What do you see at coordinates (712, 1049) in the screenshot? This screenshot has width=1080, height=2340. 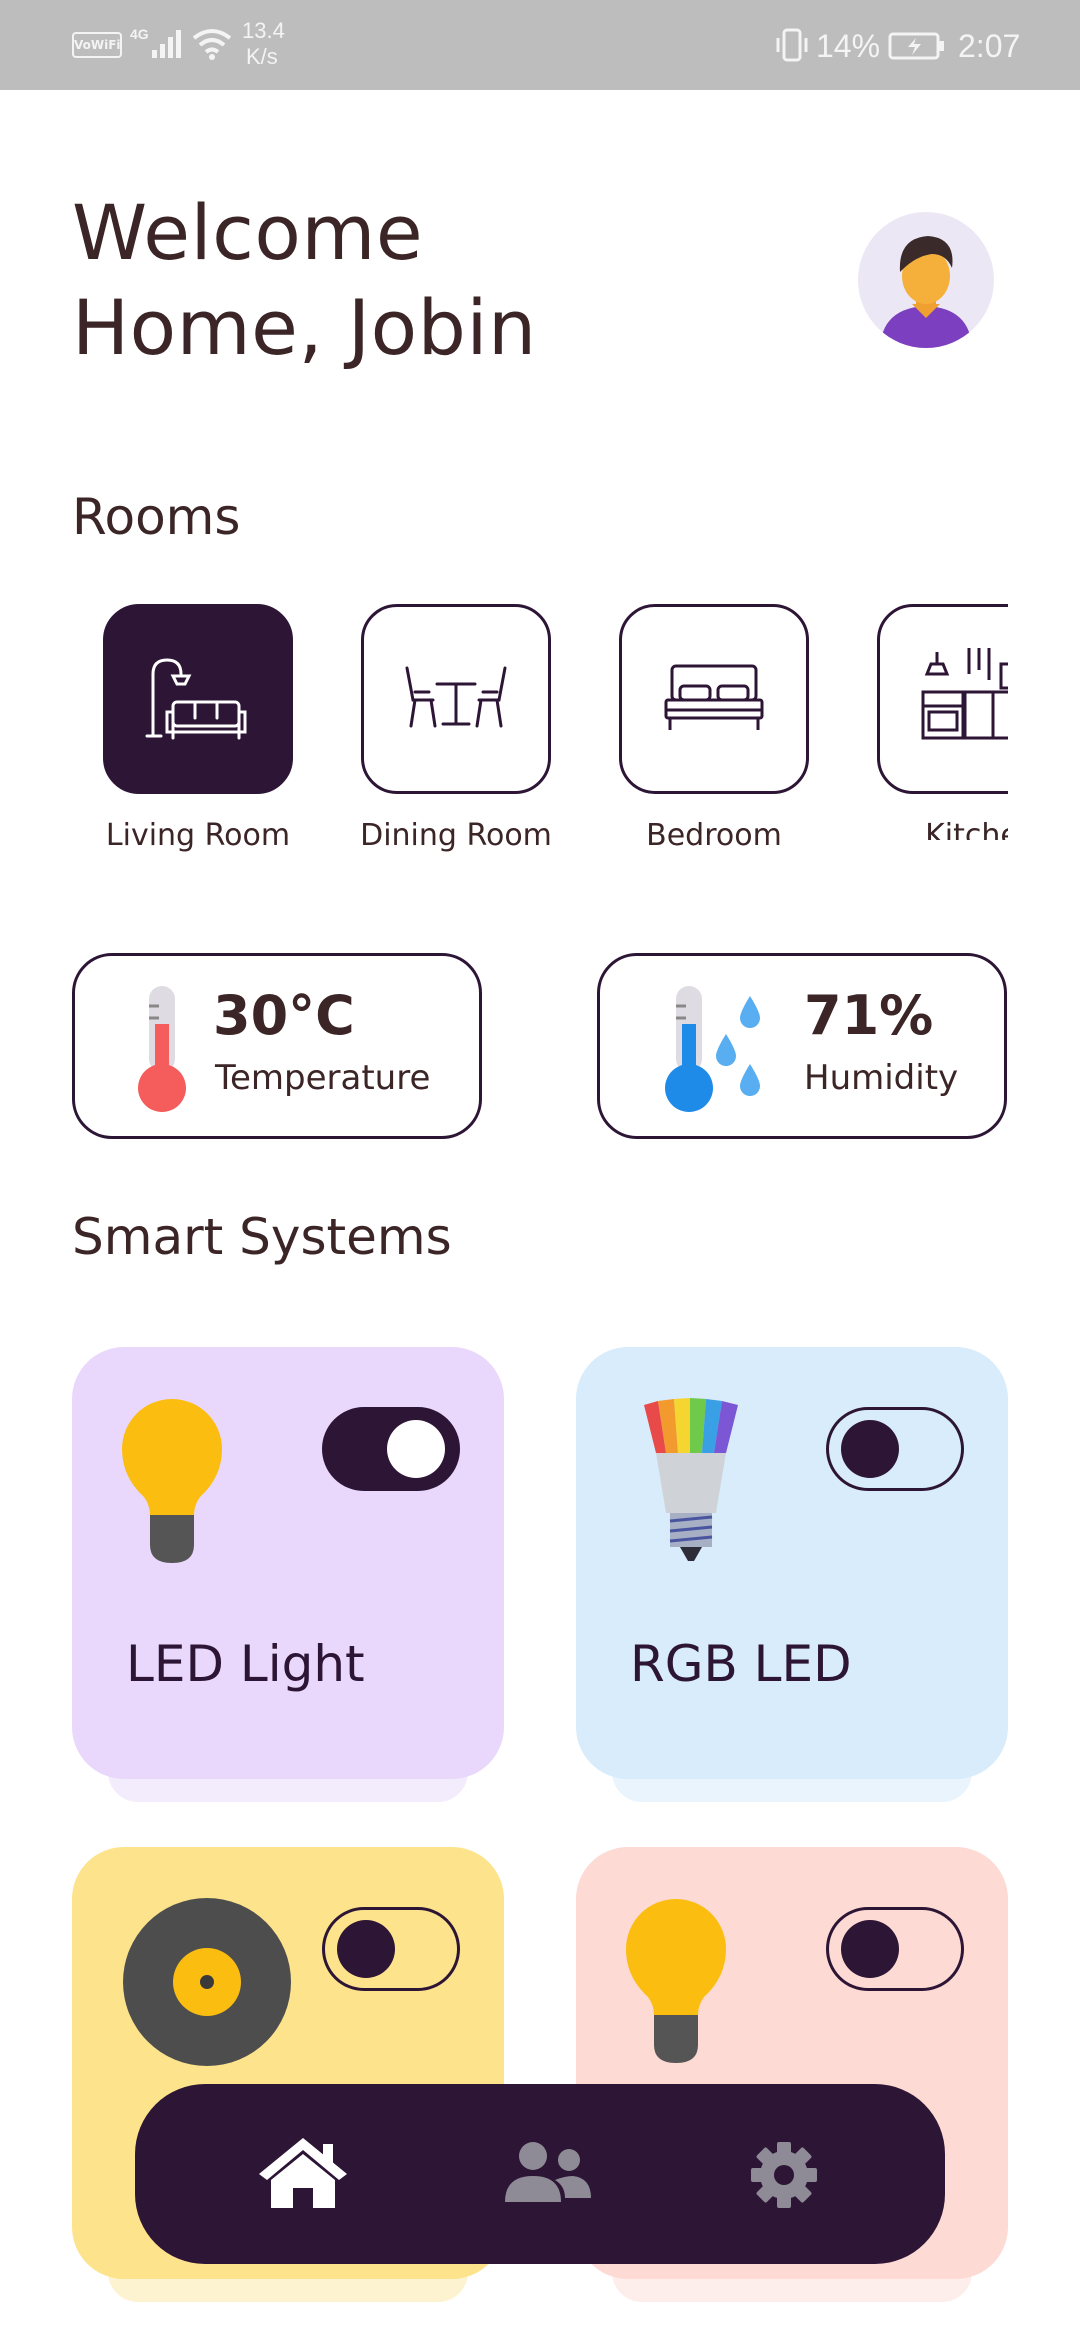 I see `humidity-icon` at bounding box center [712, 1049].